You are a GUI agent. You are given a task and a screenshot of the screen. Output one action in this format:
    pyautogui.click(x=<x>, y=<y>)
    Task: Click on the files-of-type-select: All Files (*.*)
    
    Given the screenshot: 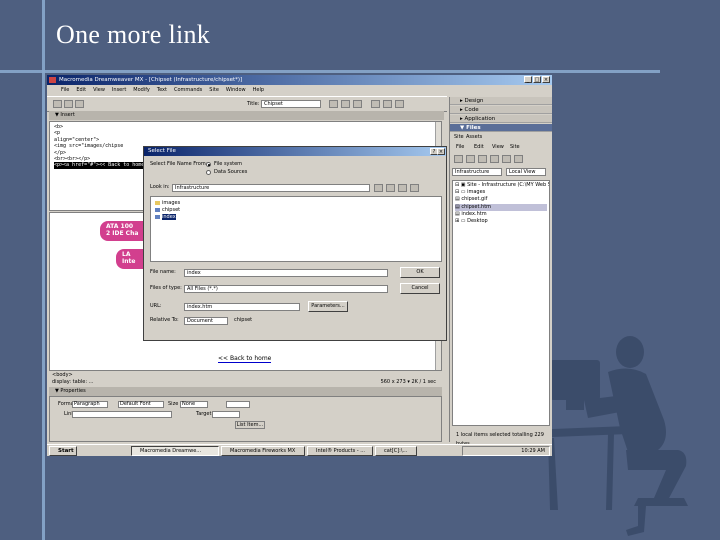 What is the action you would take?
    pyautogui.click(x=286, y=289)
    